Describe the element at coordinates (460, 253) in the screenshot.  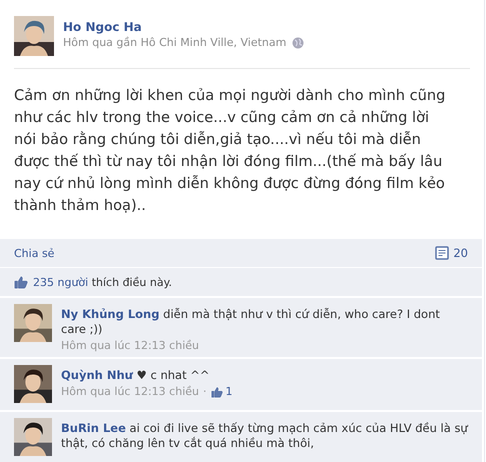
I see `comment-count: 20` at that location.